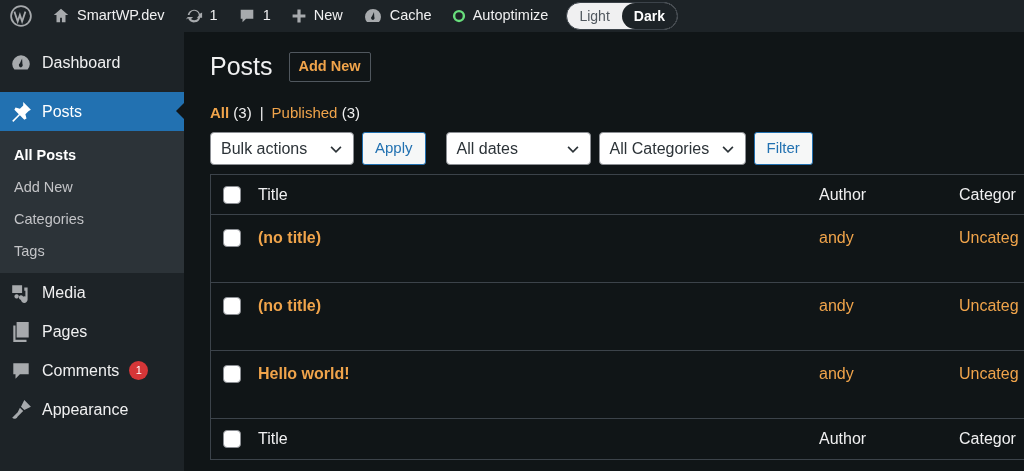  What do you see at coordinates (92, 251) in the screenshot?
I see `submenu-item: Tags` at bounding box center [92, 251].